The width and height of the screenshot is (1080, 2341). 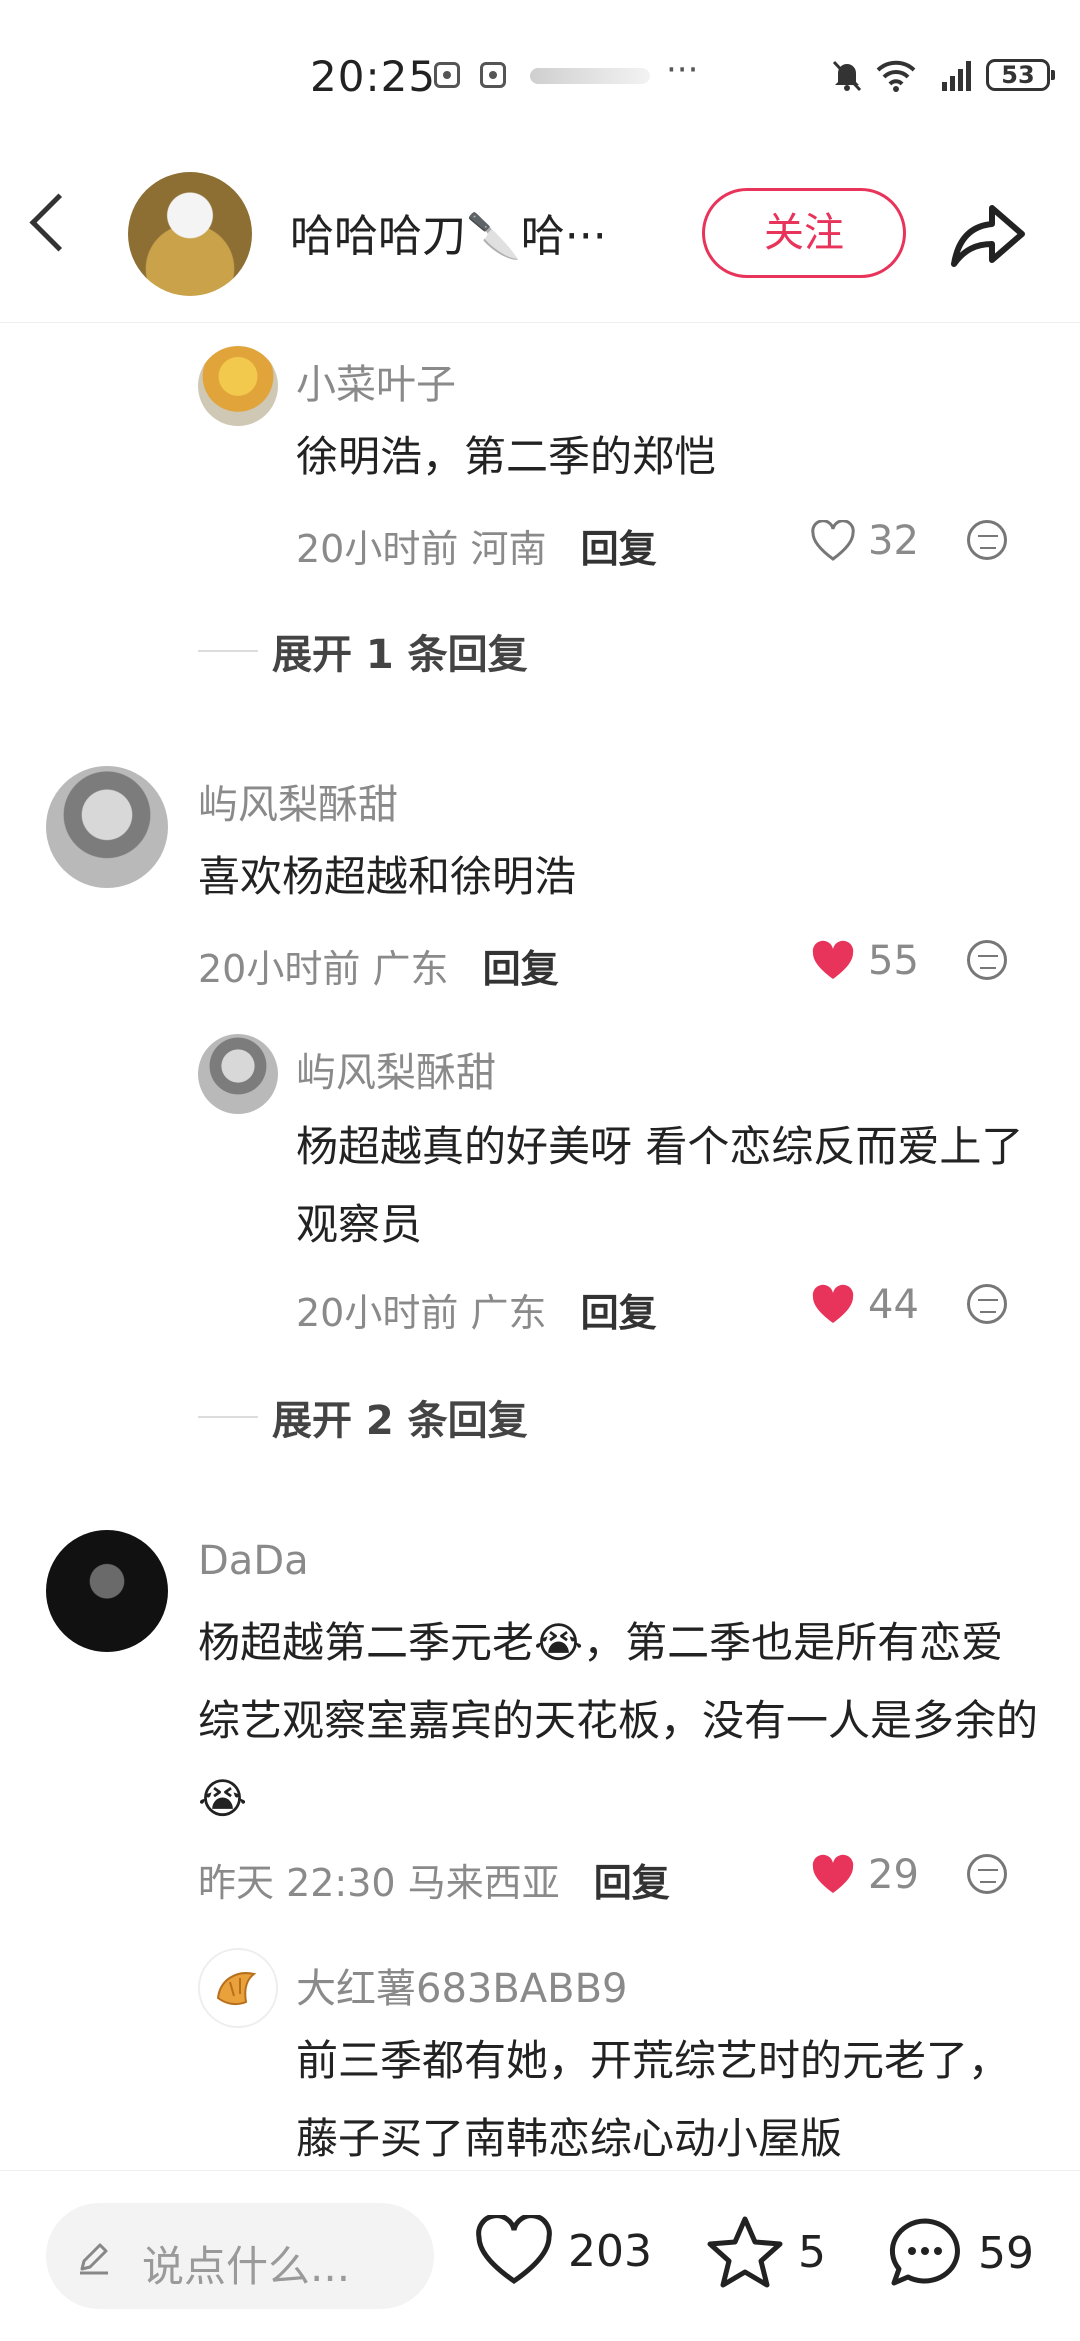 What do you see at coordinates (448, 232) in the screenshot?
I see `author-name: 哈哈哈刀🔪哈···` at bounding box center [448, 232].